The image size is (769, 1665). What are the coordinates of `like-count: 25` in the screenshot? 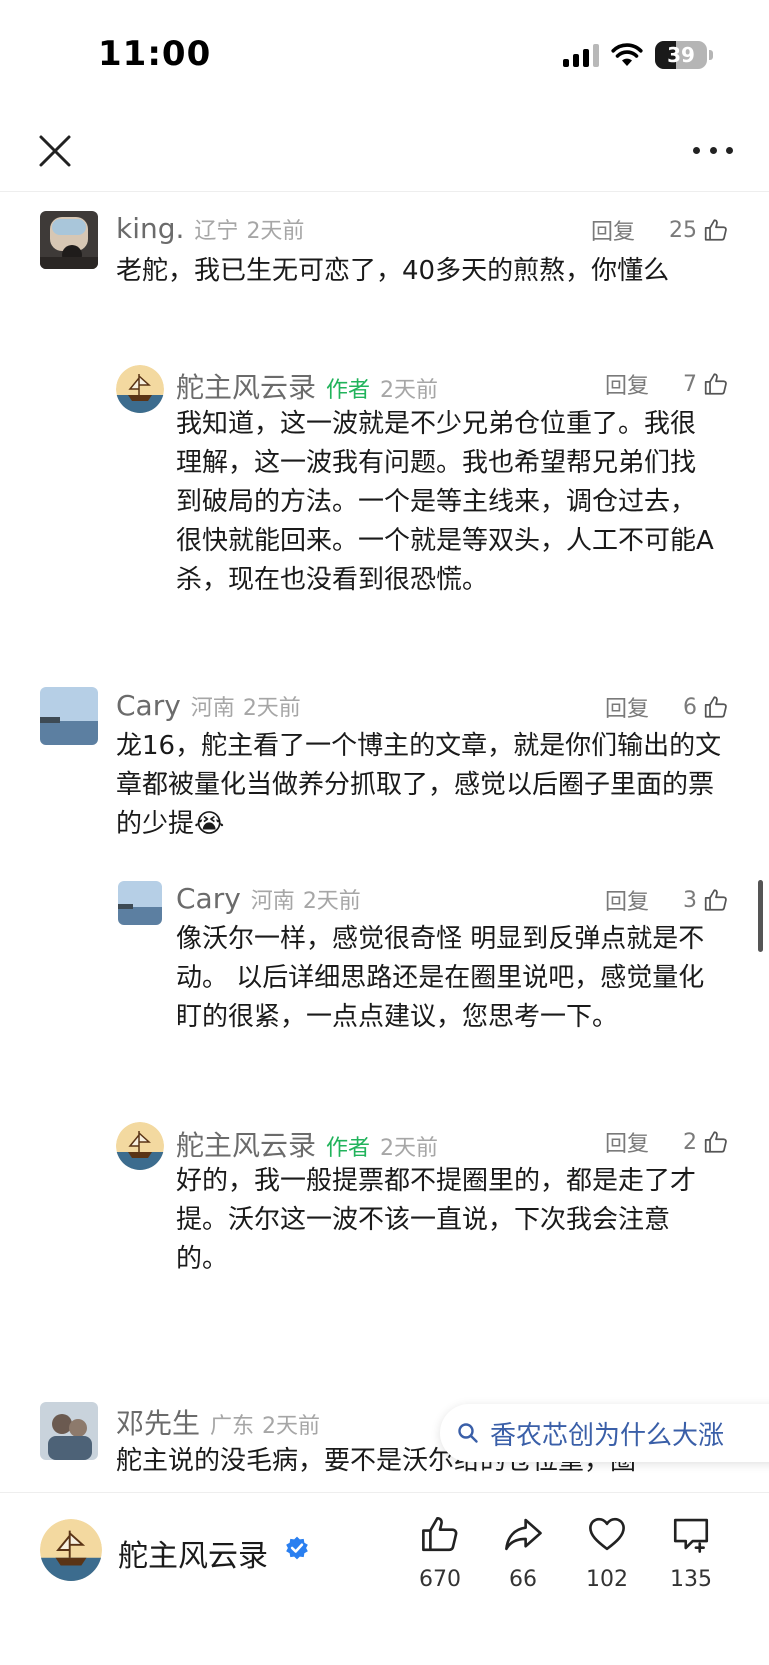 It's located at (683, 230).